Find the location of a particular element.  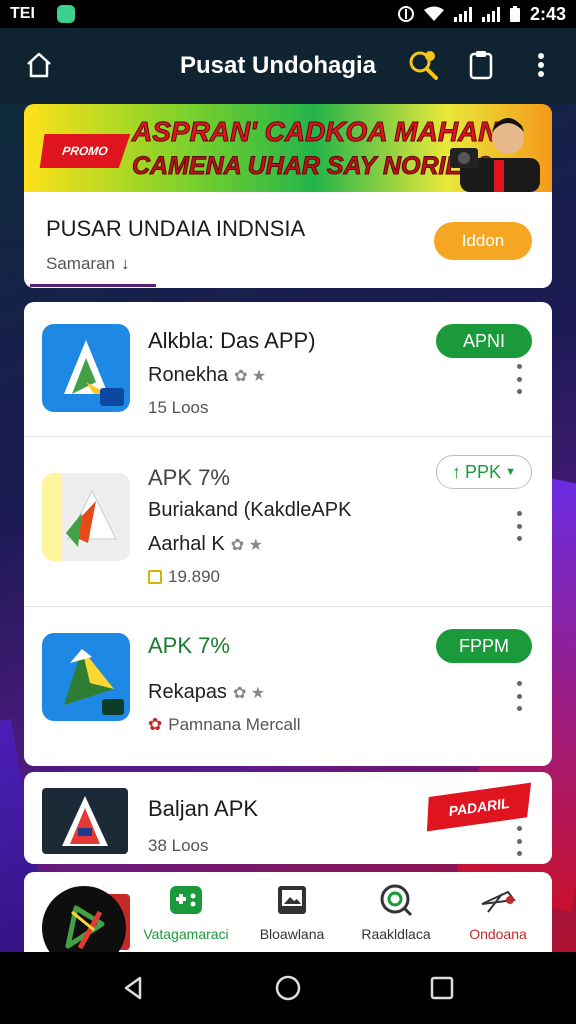

tab-label: Samaran is located at coordinates (80, 263).